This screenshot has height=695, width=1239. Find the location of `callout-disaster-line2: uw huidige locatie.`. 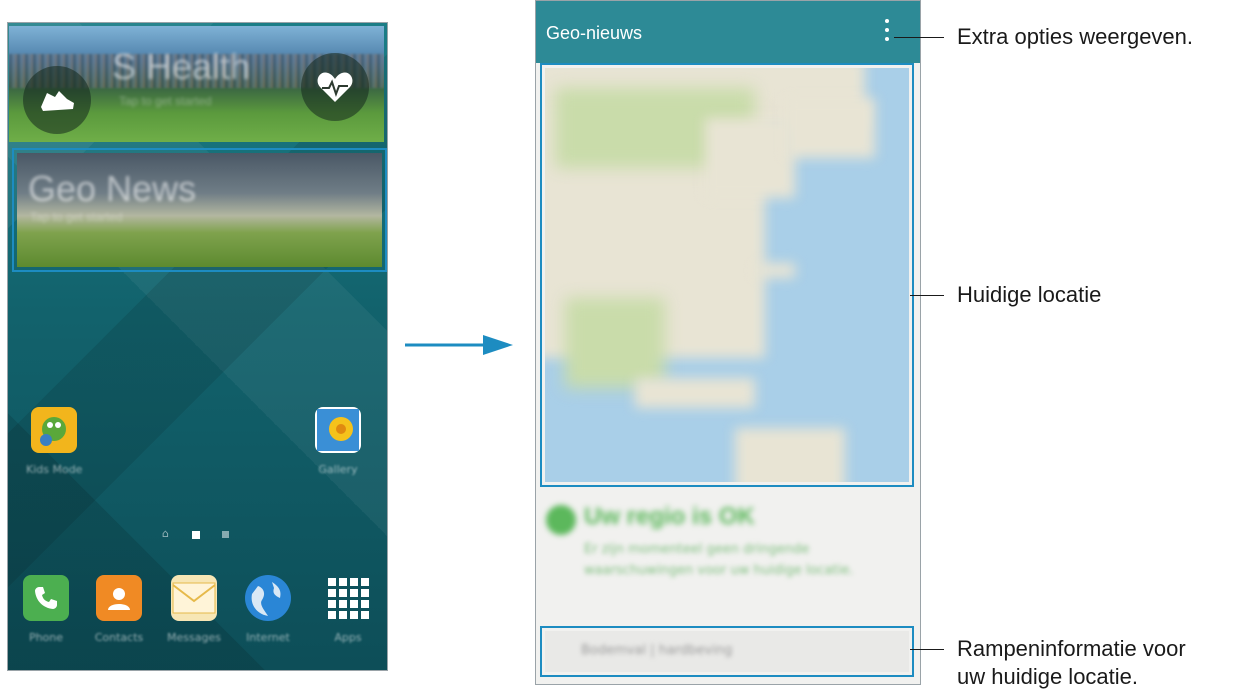

callout-disaster-line2: uw huidige locatie. is located at coordinates (1048, 676).